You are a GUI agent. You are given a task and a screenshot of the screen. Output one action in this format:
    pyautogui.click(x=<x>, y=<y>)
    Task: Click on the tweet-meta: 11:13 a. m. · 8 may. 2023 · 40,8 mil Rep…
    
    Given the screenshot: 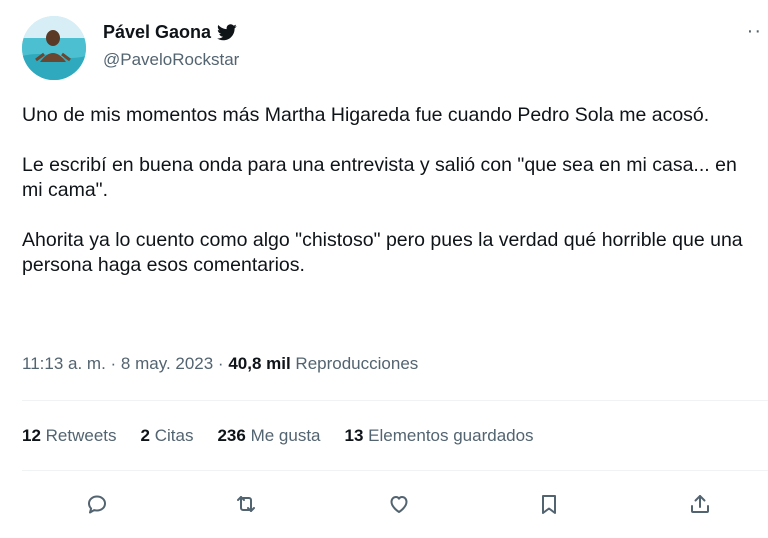 What is the action you would take?
    pyautogui.click(x=220, y=364)
    